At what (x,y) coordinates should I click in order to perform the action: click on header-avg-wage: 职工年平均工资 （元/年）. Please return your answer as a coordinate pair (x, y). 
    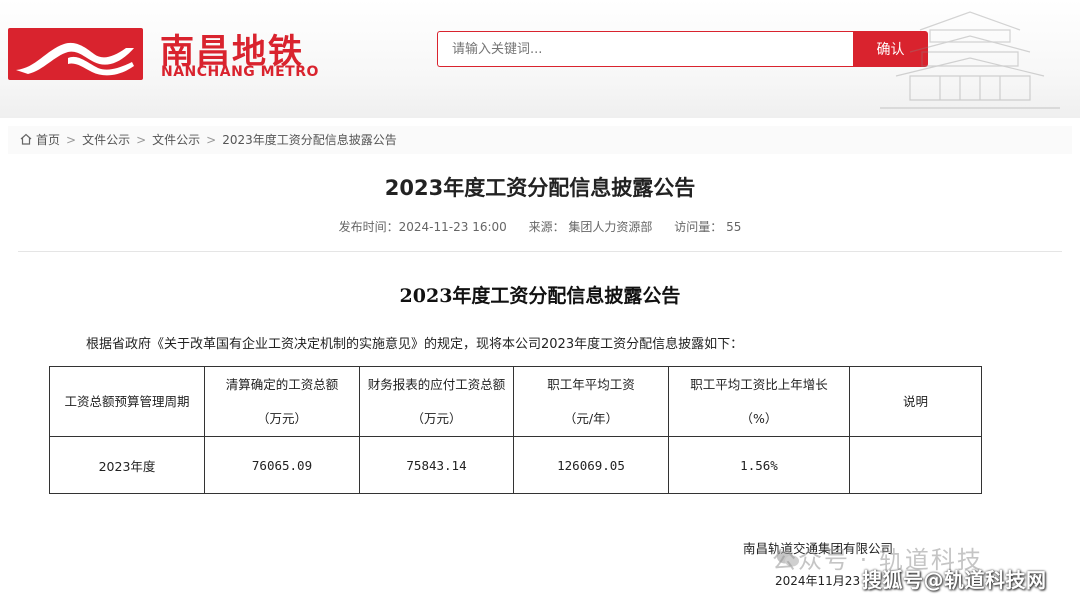
    Looking at the image, I should click on (591, 401).